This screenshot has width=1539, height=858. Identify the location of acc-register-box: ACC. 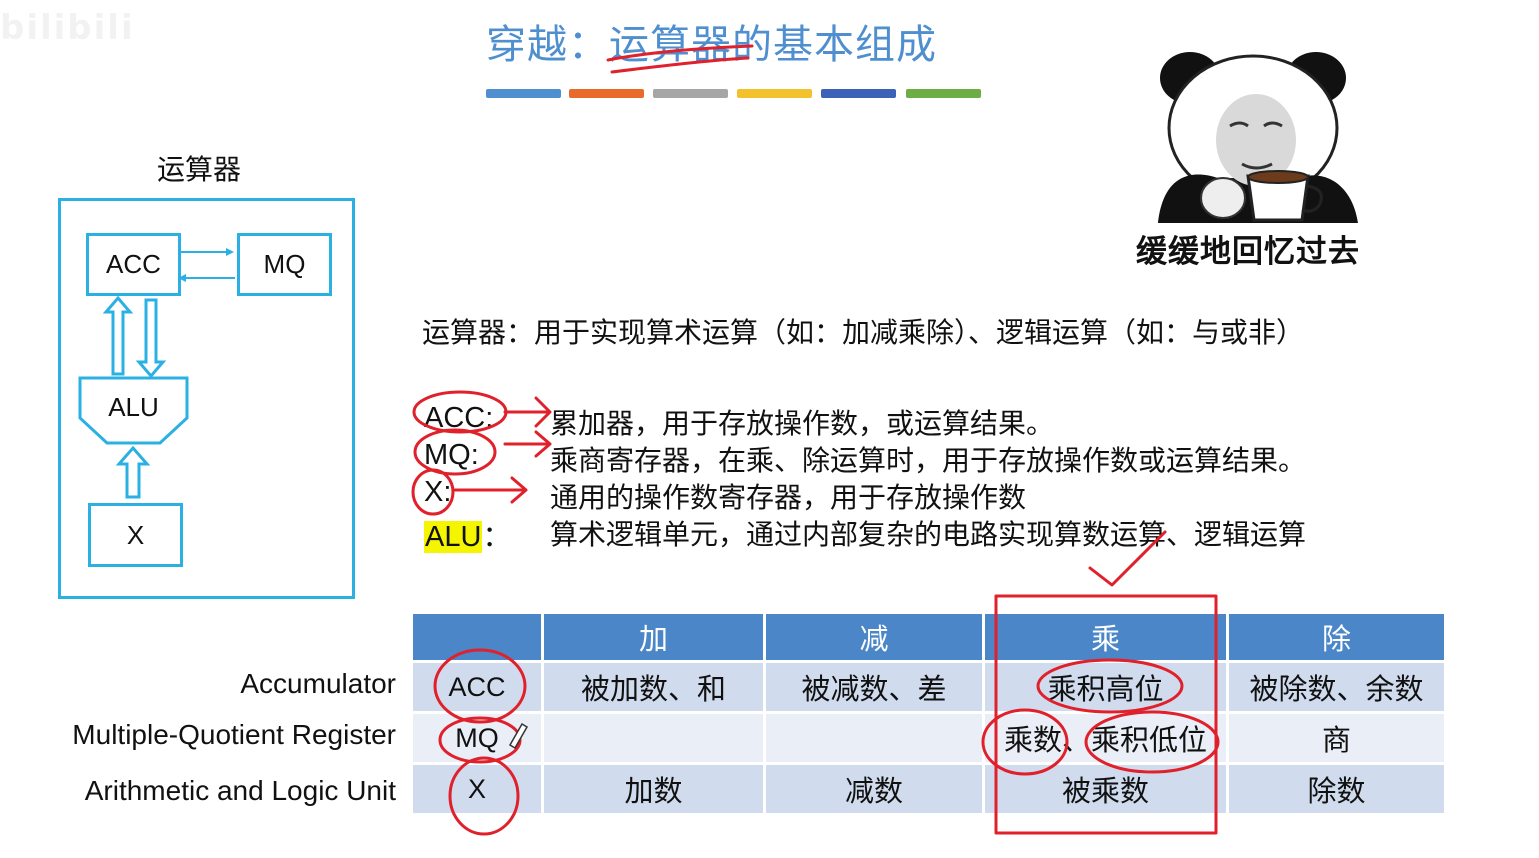
(133, 264).